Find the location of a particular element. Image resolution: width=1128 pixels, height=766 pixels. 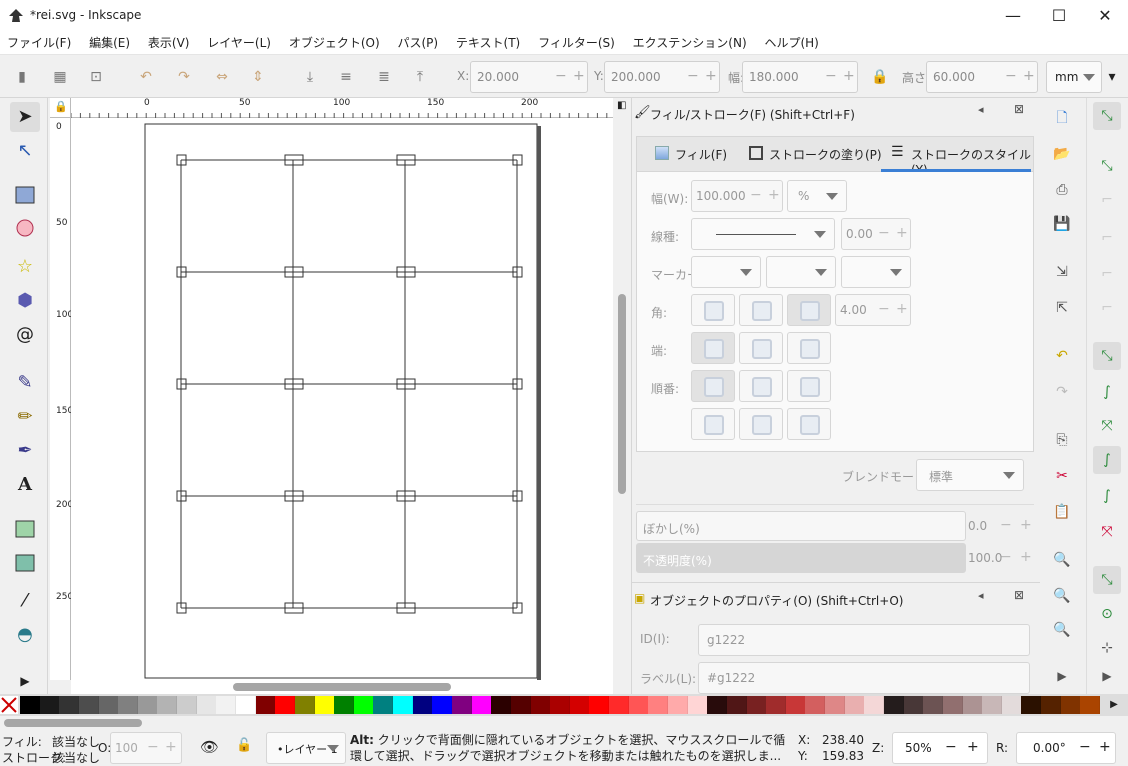

dash-offset-increment: + is located at coordinates (902, 233).